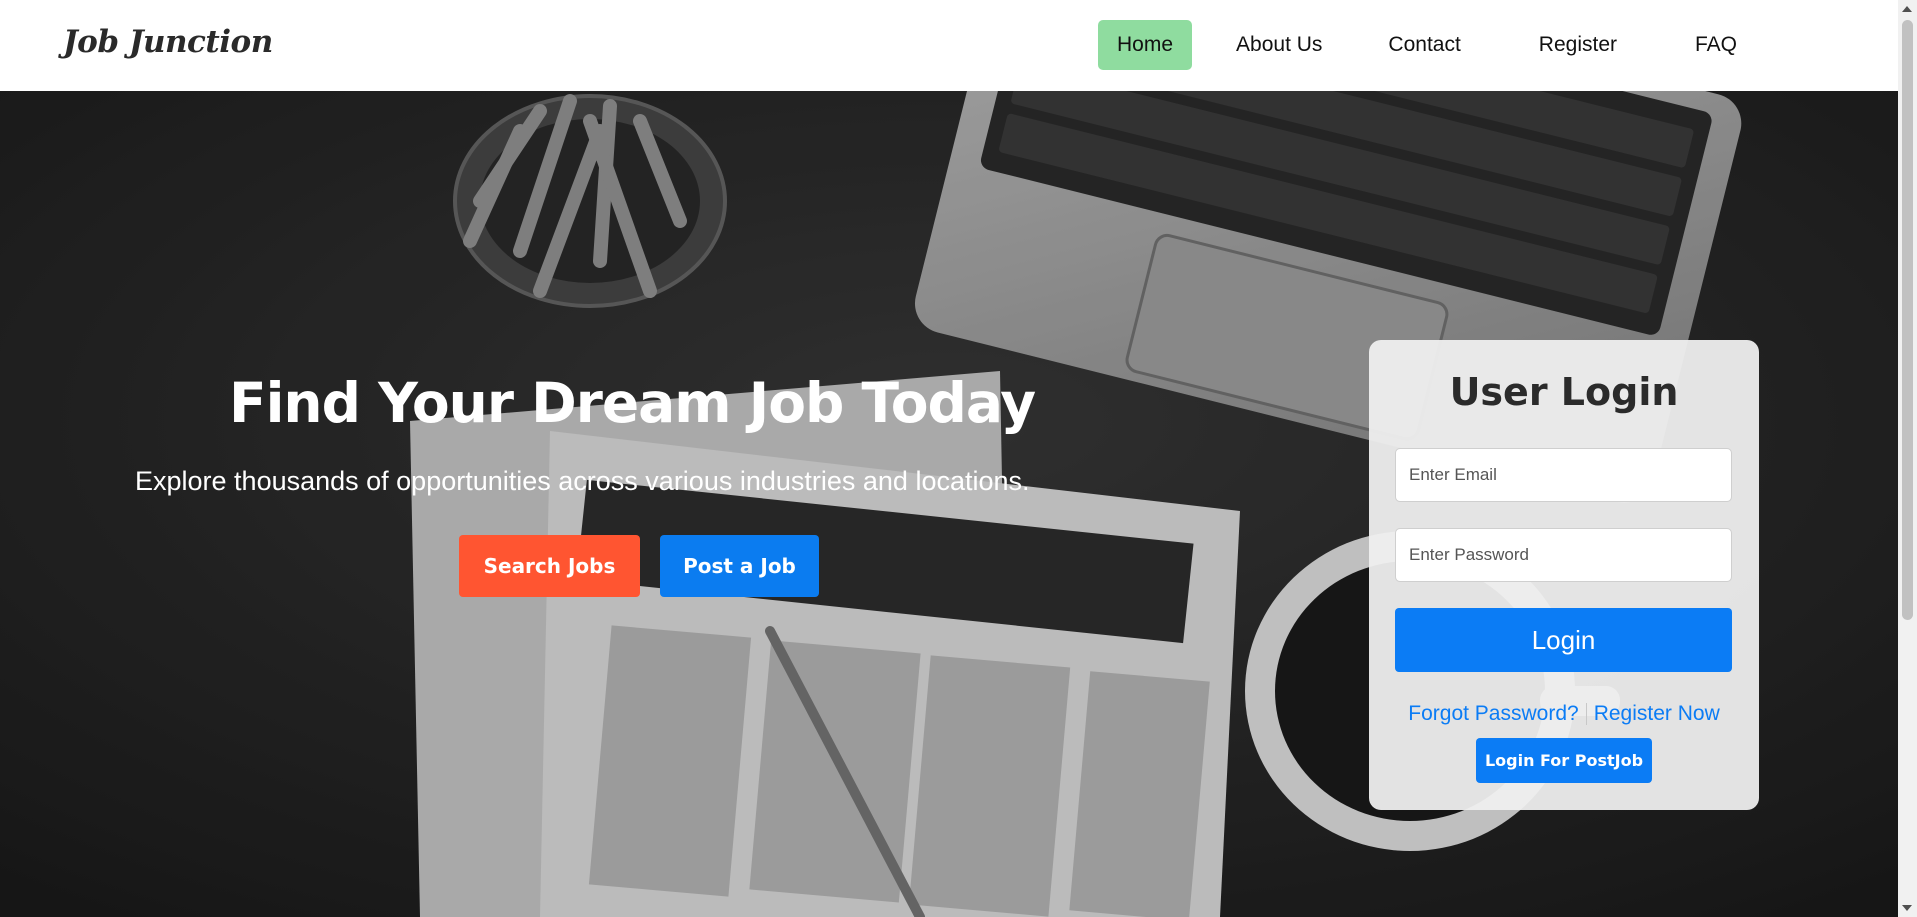 This screenshot has width=1917, height=917. What do you see at coordinates (1564, 760) in the screenshot?
I see `login-for-postjob-button: Login For PostJob` at bounding box center [1564, 760].